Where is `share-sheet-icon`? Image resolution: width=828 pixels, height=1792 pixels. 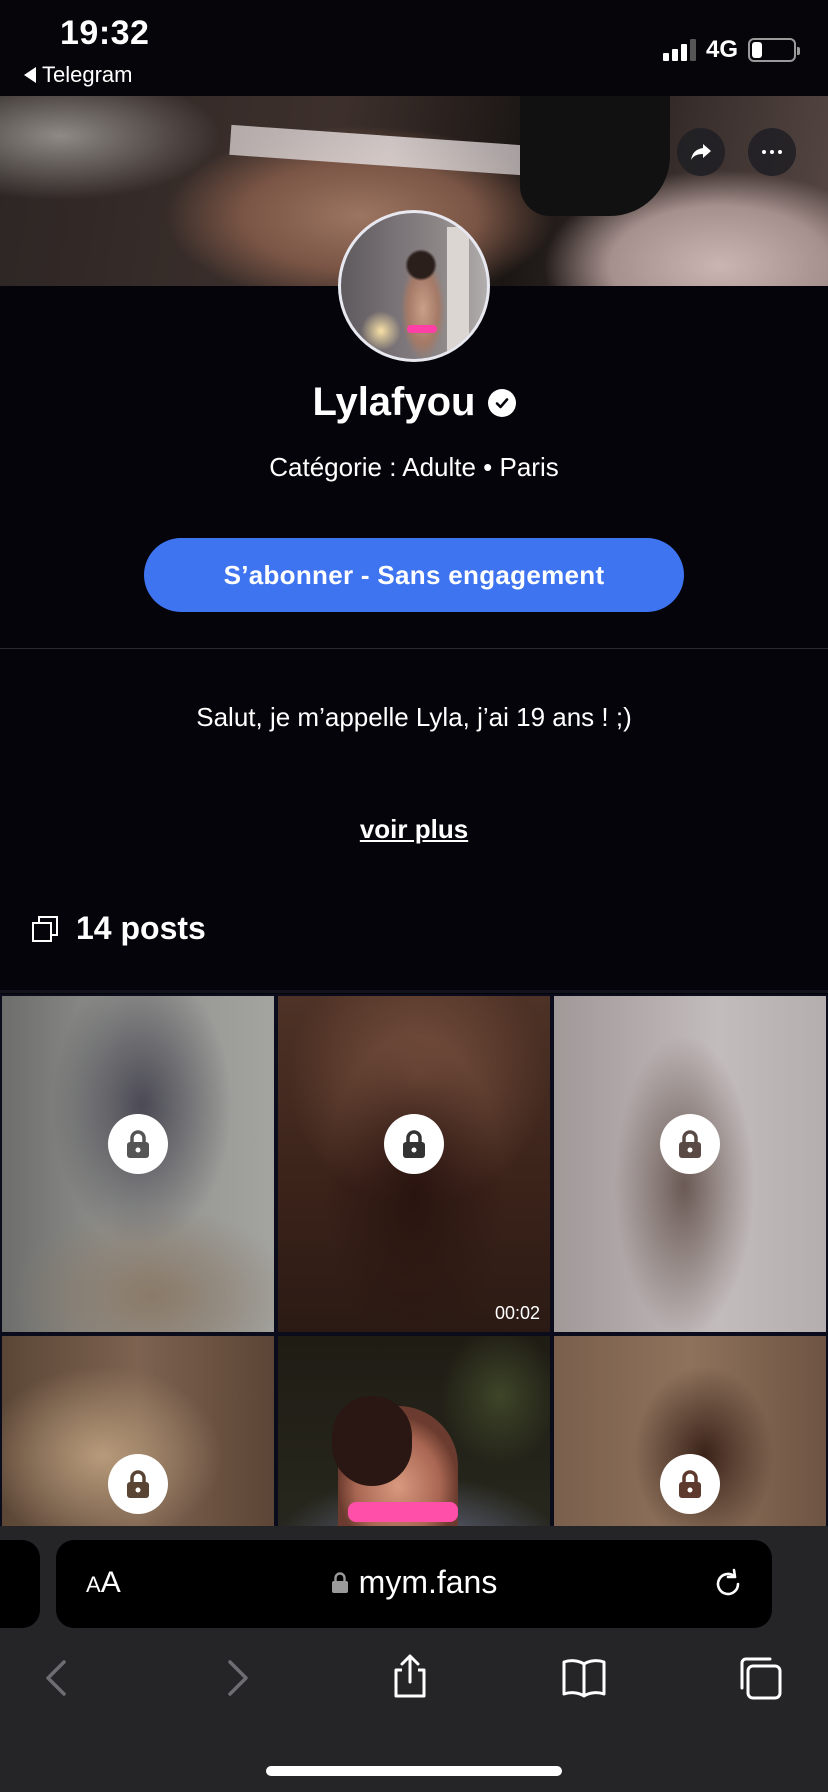
share-sheet-icon is located at coordinates (410, 1676).